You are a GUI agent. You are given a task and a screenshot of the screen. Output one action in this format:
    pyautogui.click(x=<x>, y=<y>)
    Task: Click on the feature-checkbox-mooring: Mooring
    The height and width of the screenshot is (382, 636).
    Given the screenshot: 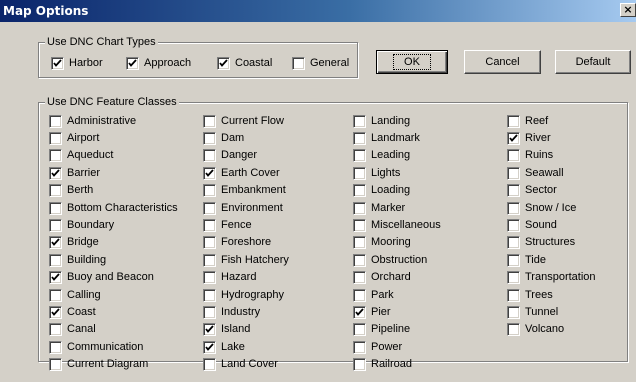 What is the action you would take?
    pyautogui.click(x=382, y=243)
    